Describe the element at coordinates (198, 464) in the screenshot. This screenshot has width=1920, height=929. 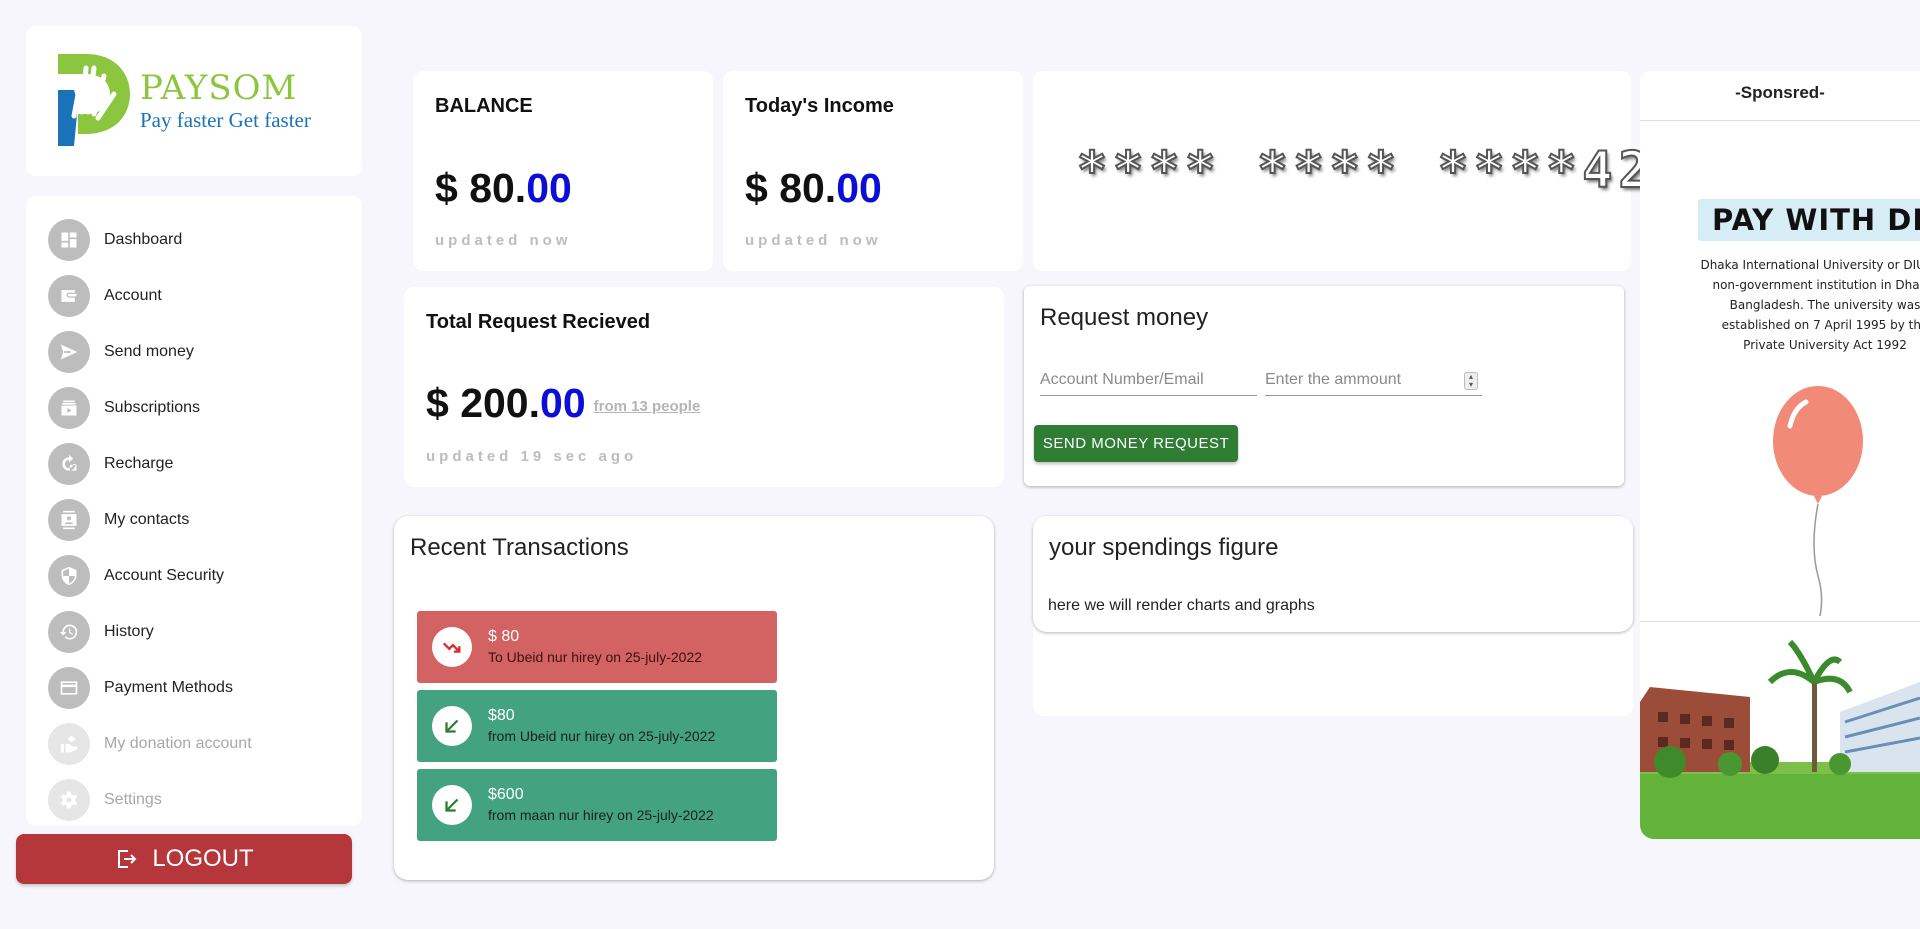
I see `sidebar-item-recharge: Recharge` at that location.